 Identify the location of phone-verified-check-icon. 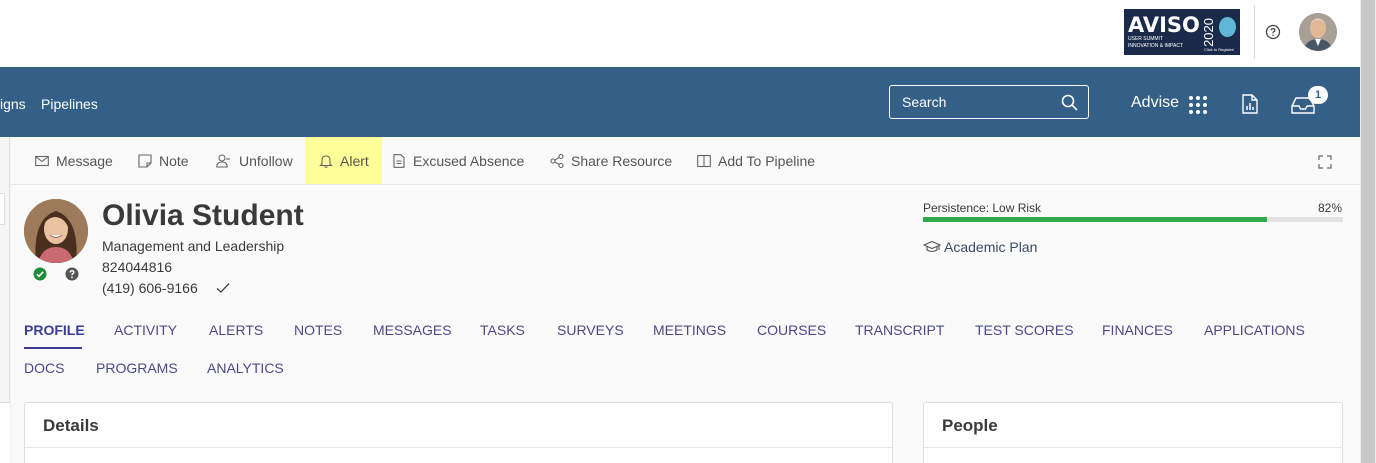
(223, 288).